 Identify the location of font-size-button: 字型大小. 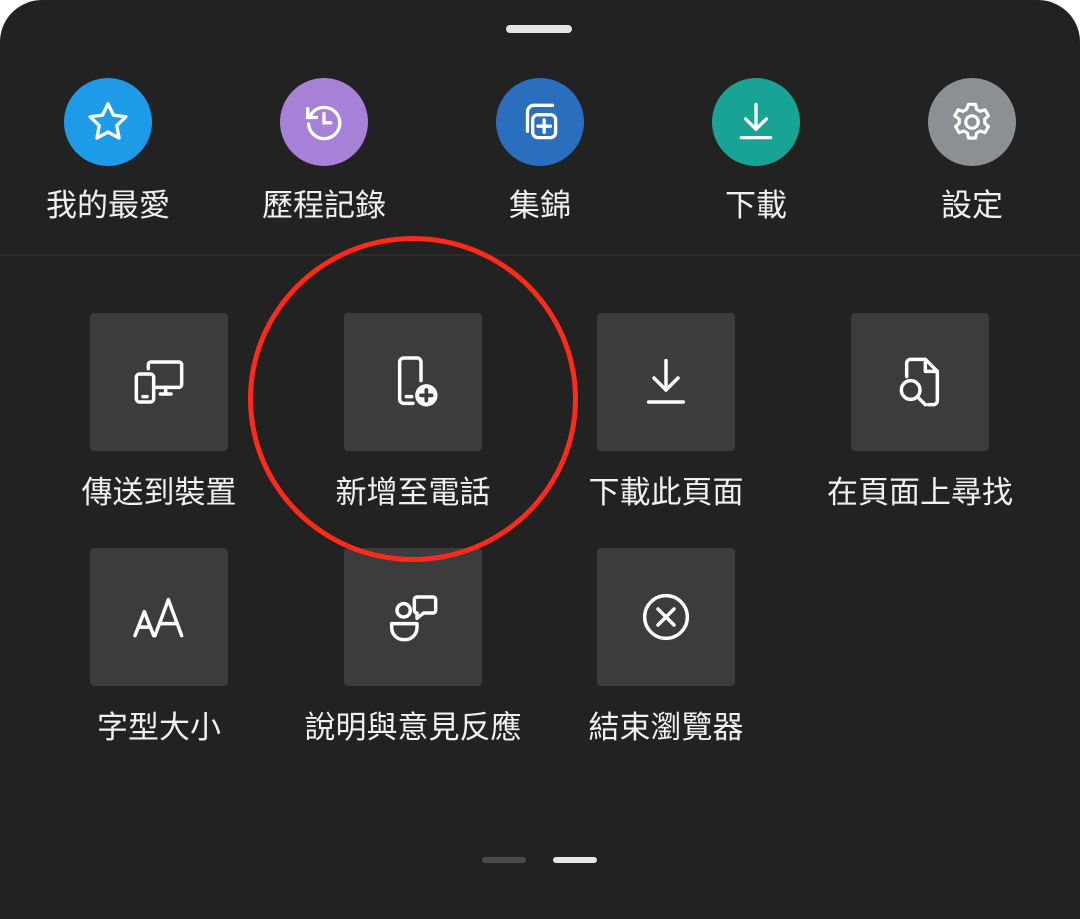
(159, 648).